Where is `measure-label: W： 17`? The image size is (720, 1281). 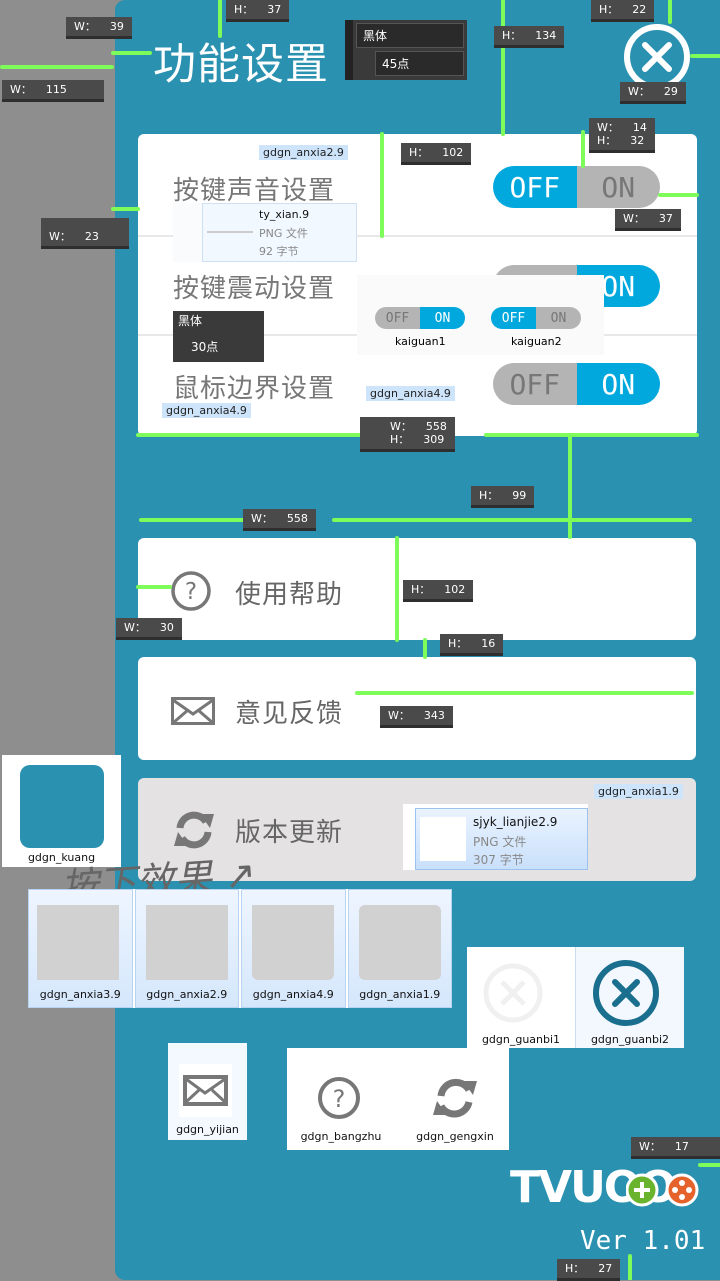
measure-label: W： 17 is located at coordinates (675, 1148).